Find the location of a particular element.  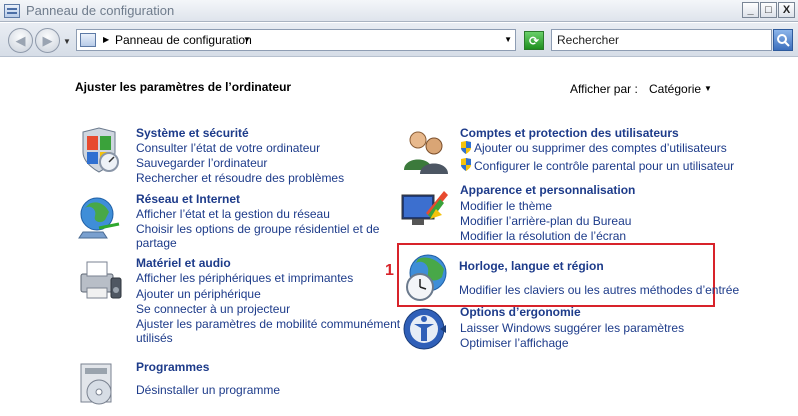

globe-clock-icon is located at coordinates (426, 277).